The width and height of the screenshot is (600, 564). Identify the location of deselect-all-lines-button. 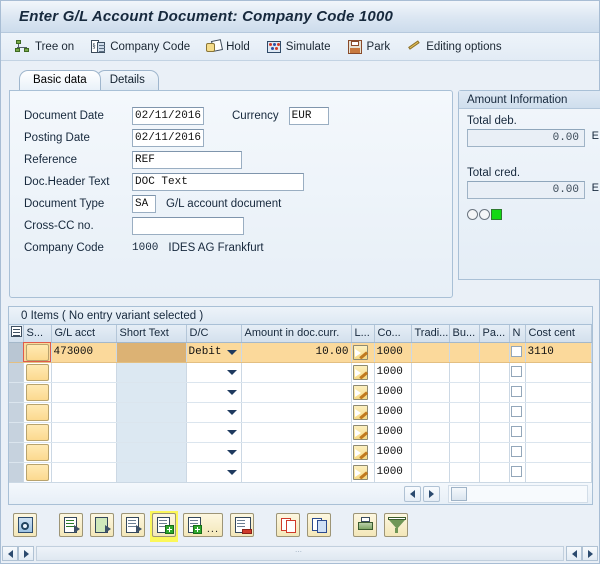
(102, 524).